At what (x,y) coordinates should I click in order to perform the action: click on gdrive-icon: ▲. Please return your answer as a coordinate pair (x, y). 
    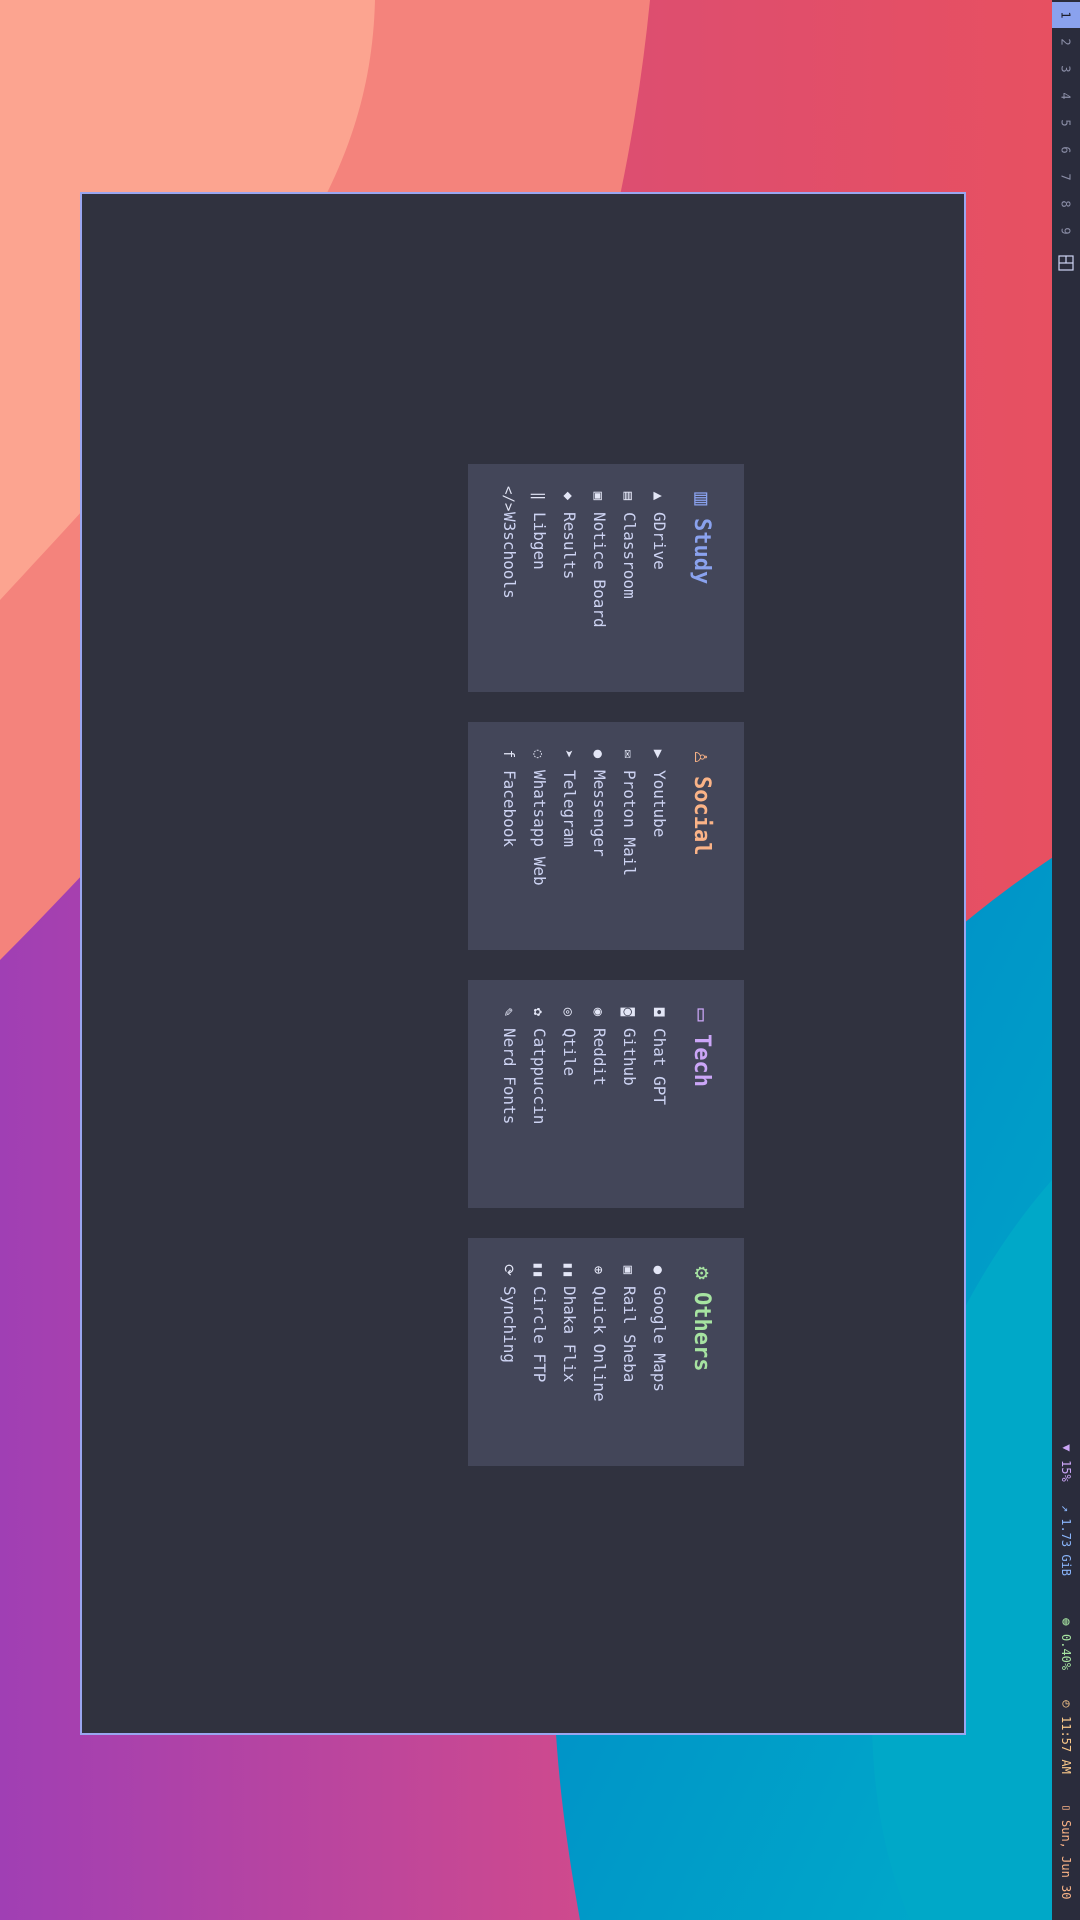
    Looking at the image, I should click on (658, 496).